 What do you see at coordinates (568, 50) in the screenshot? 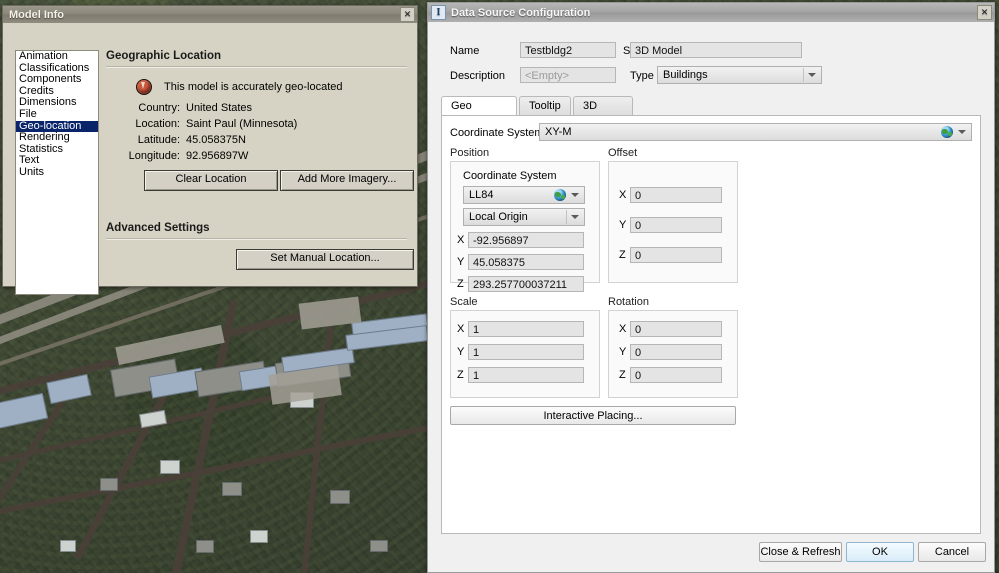
I see `name-input: Testbldg2` at bounding box center [568, 50].